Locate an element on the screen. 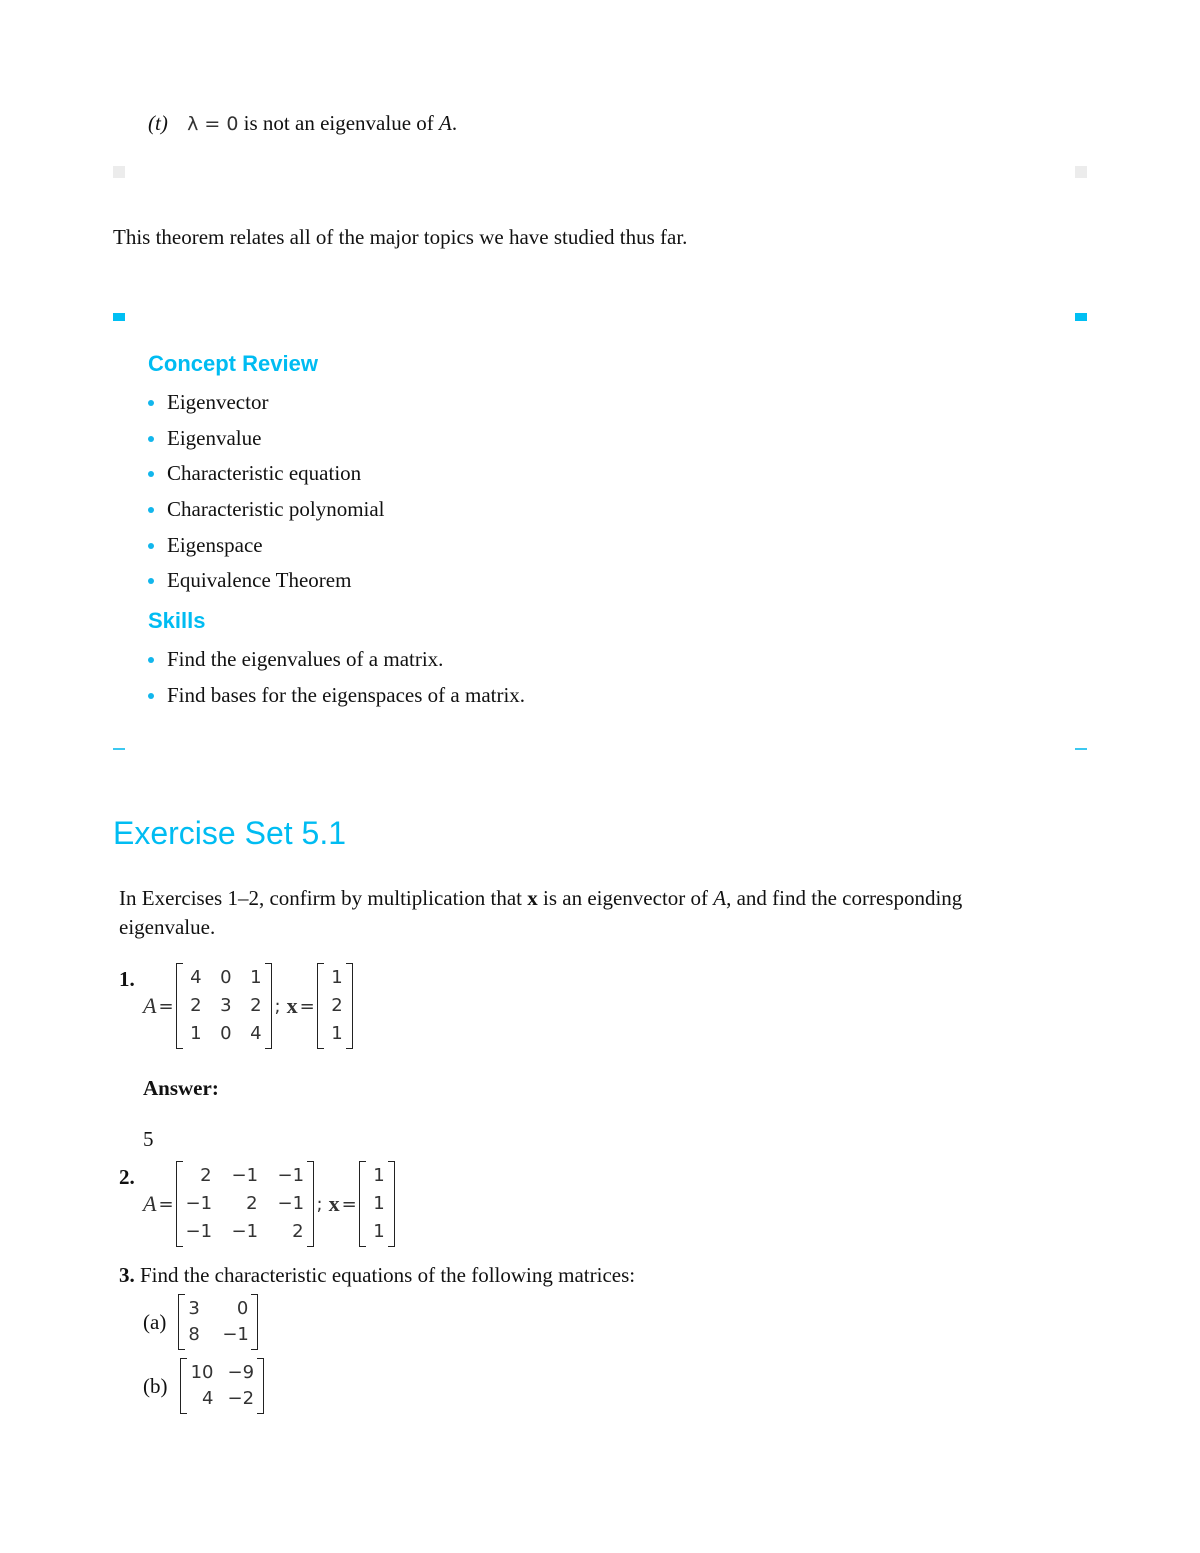 The width and height of the screenshot is (1200, 1553). list-item: Eigenvalue is located at coordinates (266, 443).